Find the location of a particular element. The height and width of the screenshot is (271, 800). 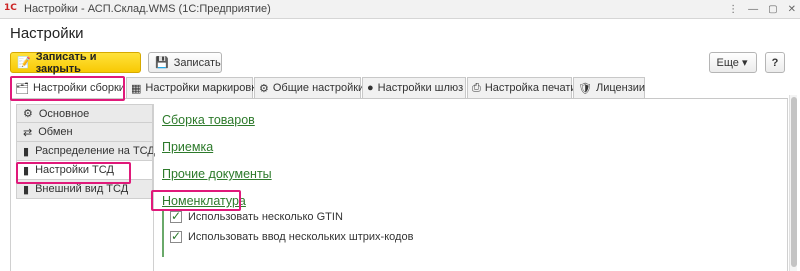

sidebar-item-label: Настройки ТСД is located at coordinates (74, 170).